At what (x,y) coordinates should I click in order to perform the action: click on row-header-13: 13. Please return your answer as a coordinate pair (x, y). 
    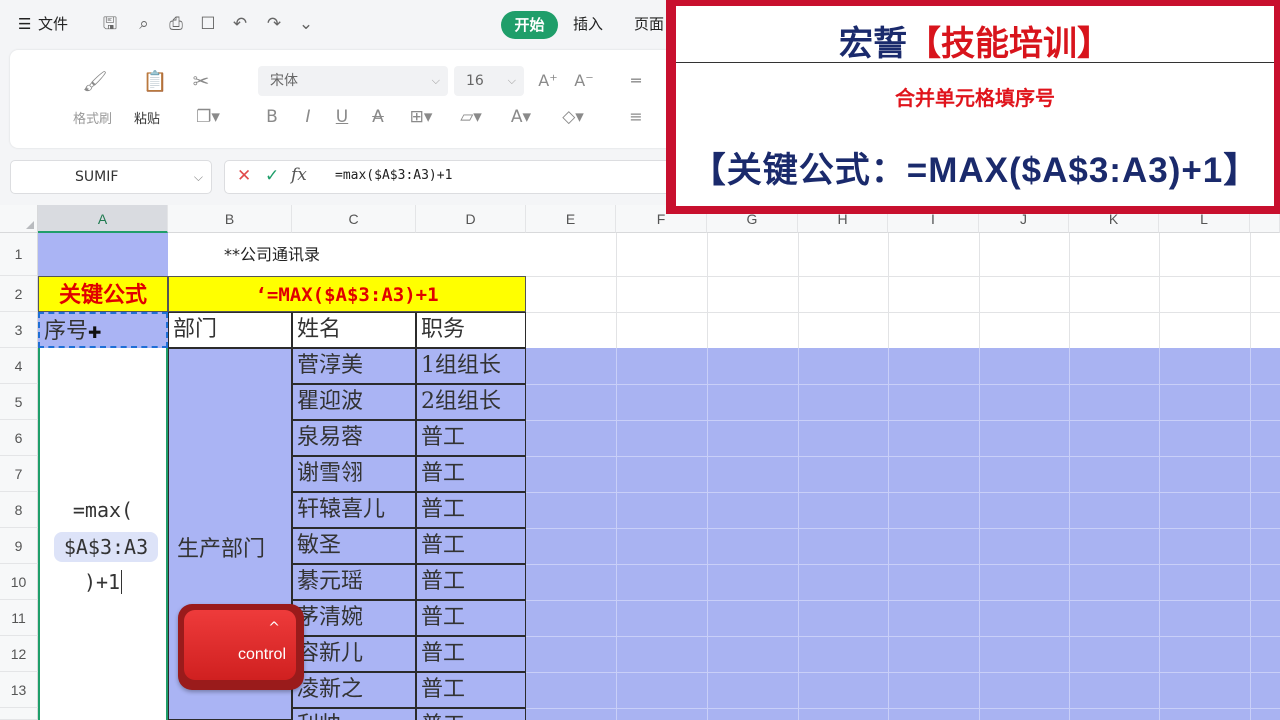
    Looking at the image, I should click on (19, 690).